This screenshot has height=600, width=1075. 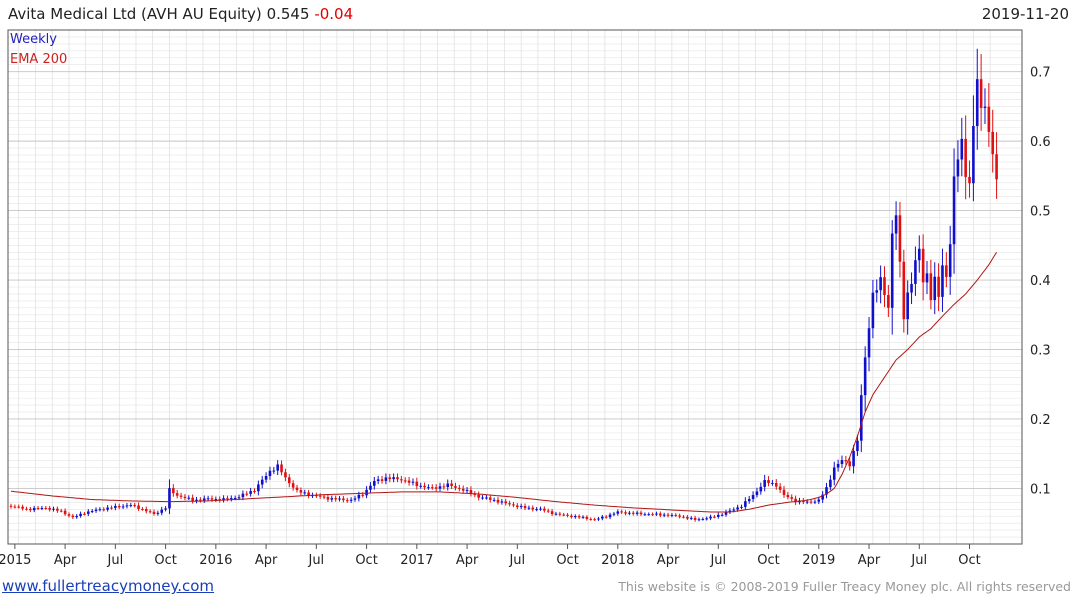 What do you see at coordinates (39, 59) in the screenshot?
I see `legend-ema: EMA 200` at bounding box center [39, 59].